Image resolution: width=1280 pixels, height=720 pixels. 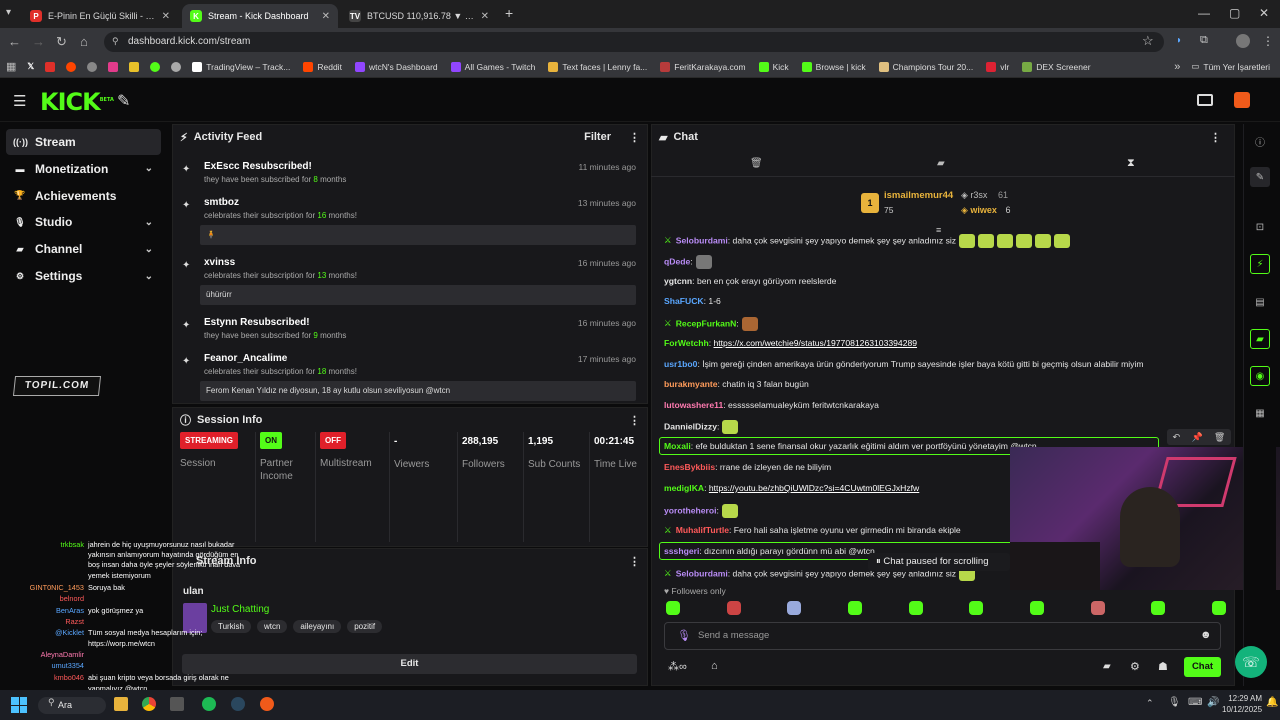 I want to click on help-chat-bubble: ☏, so click(x=1251, y=662).